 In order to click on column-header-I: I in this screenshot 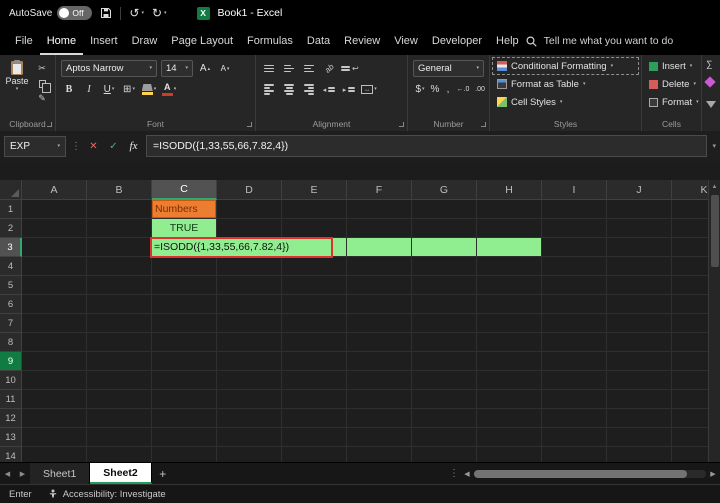, I will do `click(574, 190)`.